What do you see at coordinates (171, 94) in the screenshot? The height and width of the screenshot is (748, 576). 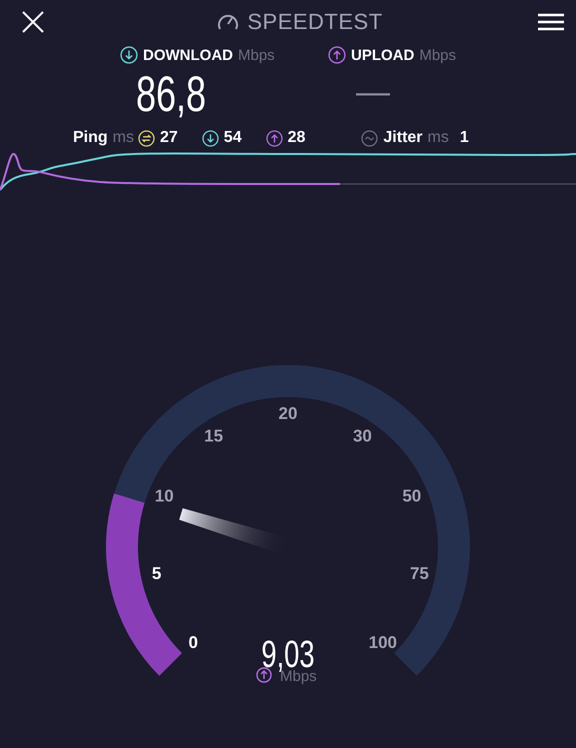 I see `download-speed-value: 86,8` at bounding box center [171, 94].